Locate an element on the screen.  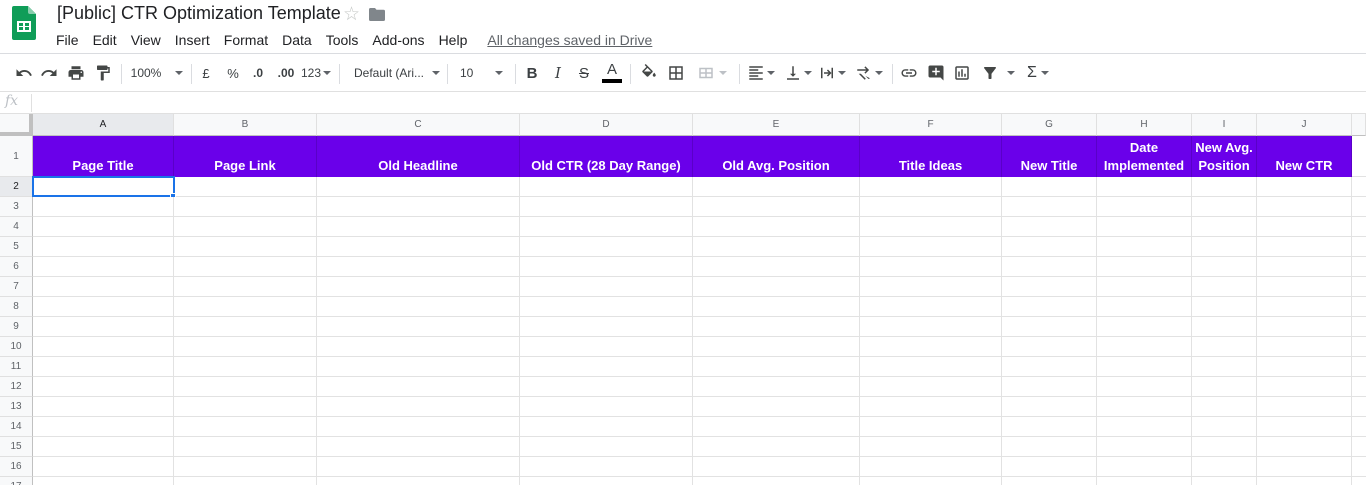
cell-e3 is located at coordinates (776, 207).